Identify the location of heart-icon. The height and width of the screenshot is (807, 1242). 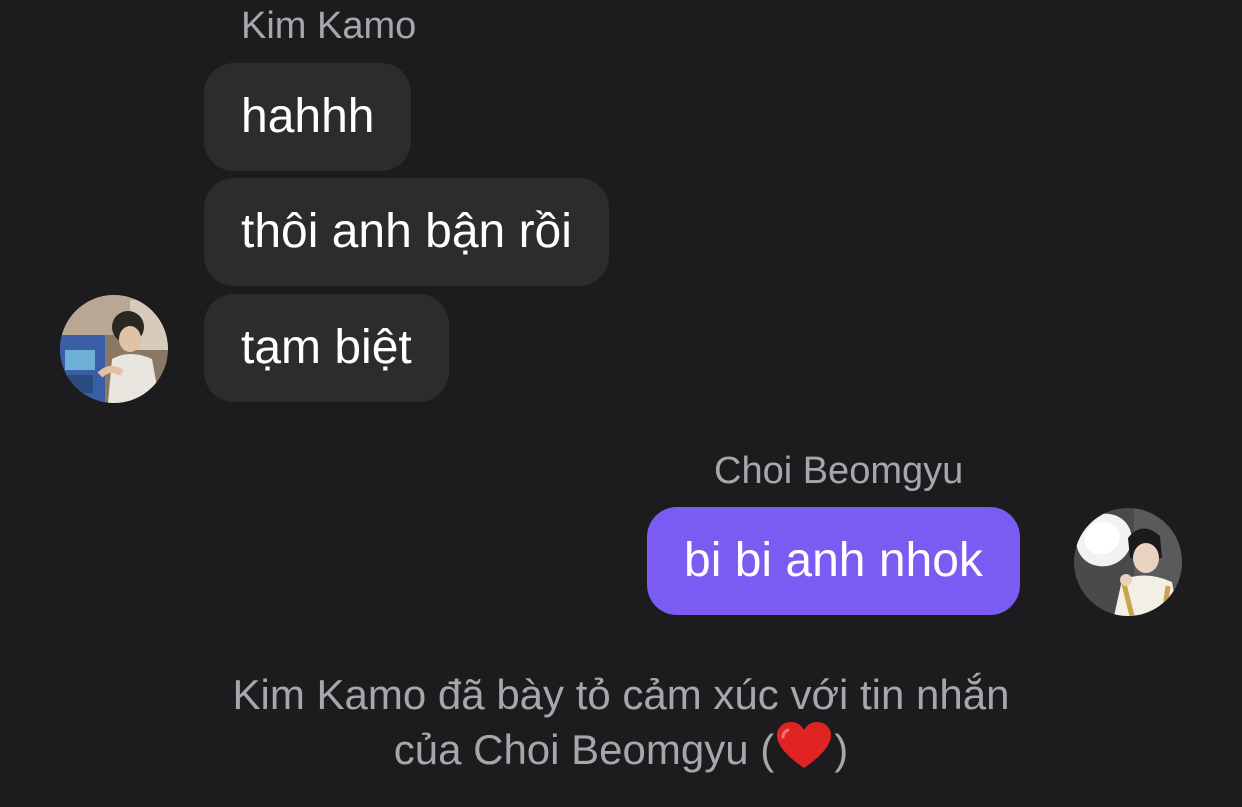
(804, 752).